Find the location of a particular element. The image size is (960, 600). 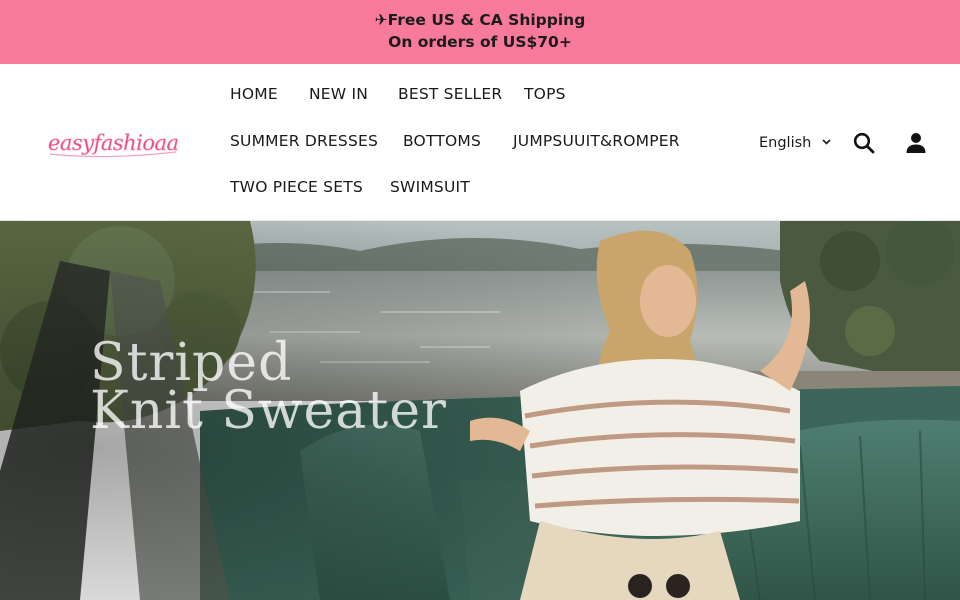

hero-title: Striped Knit Sweater is located at coordinates (268, 387).